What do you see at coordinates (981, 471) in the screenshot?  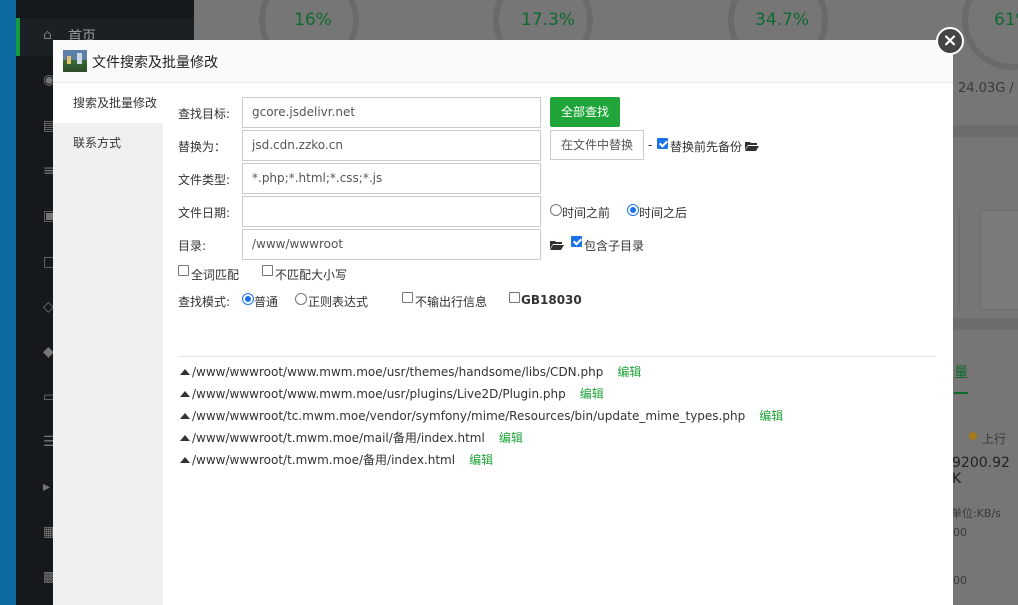 I see `upload-value: 9200.92 K` at bounding box center [981, 471].